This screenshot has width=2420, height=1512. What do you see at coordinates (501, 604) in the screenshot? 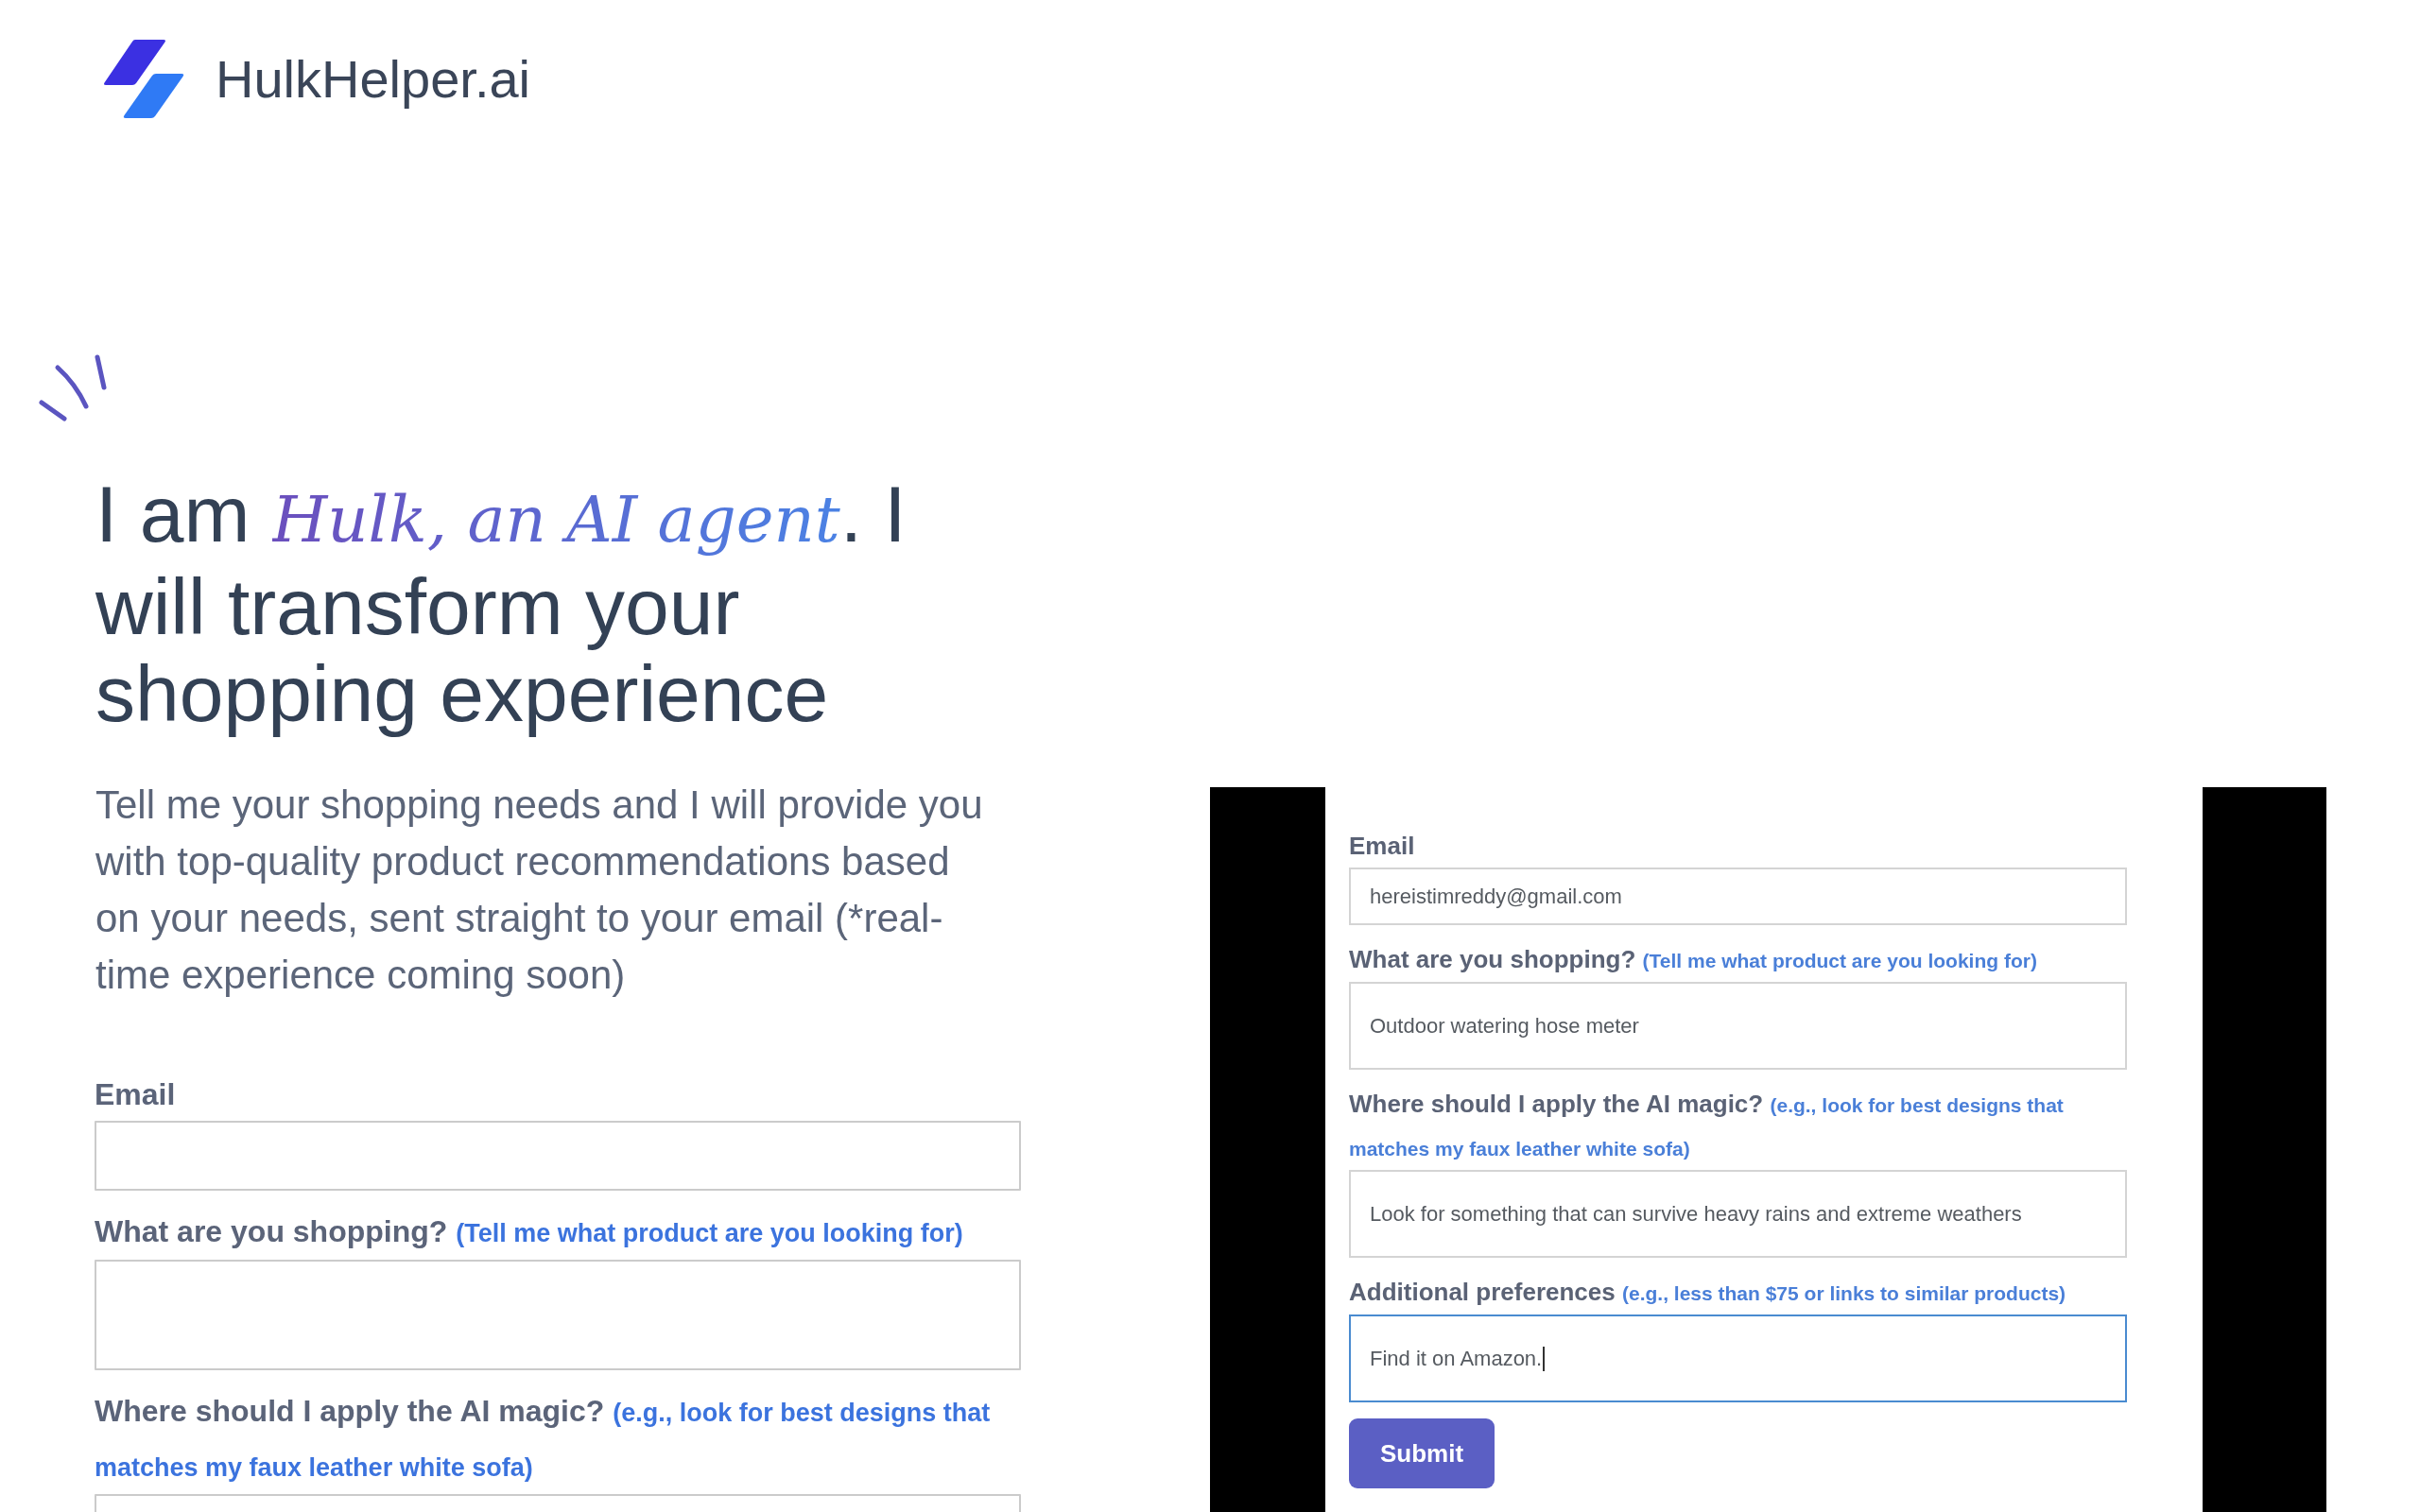
I see `hero-heading: I am Hulk, an AI agent. I will transform your shopping experience` at bounding box center [501, 604].